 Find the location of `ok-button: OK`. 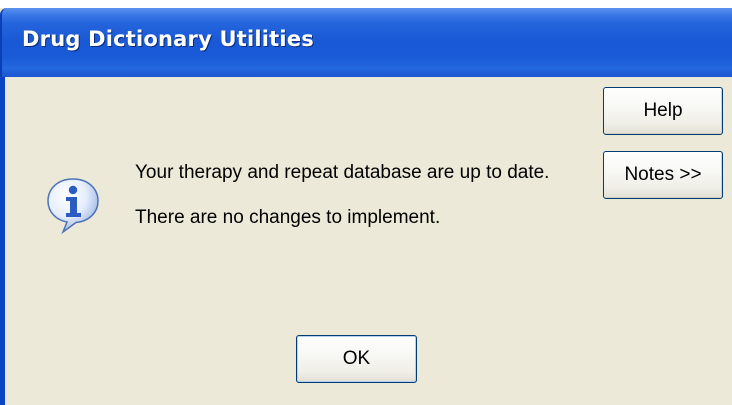

ok-button: OK is located at coordinates (356, 359).